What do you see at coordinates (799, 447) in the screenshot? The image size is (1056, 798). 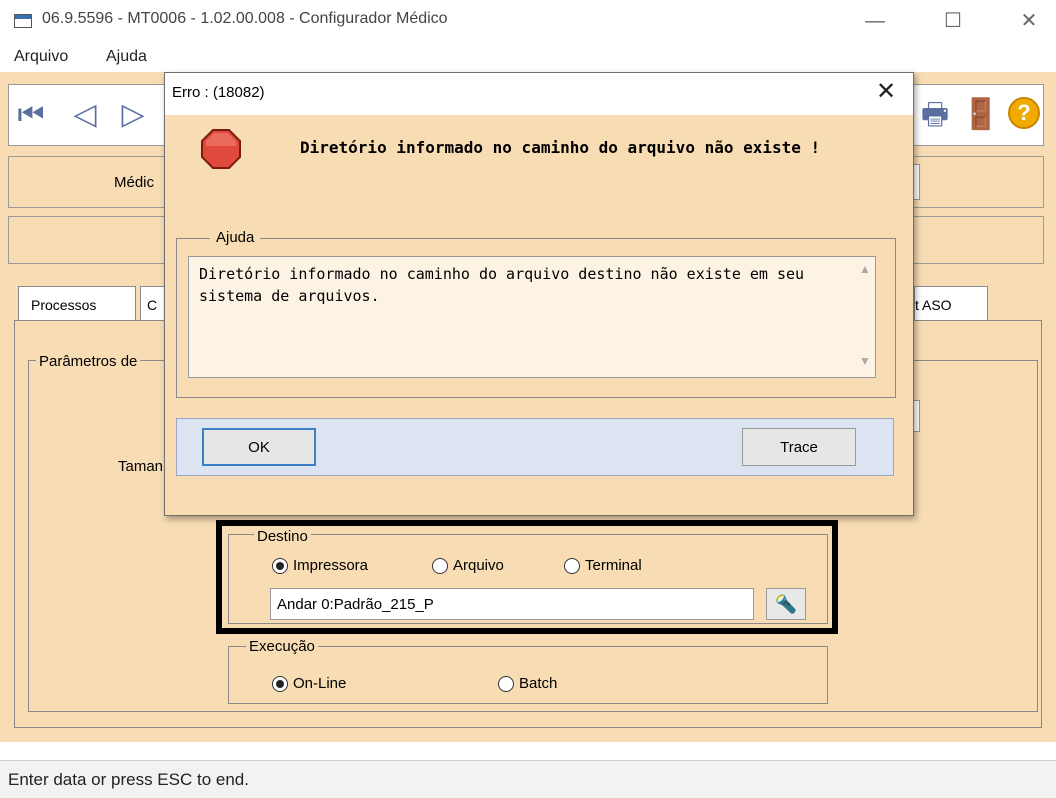 I see `trace-button: Trace` at bounding box center [799, 447].